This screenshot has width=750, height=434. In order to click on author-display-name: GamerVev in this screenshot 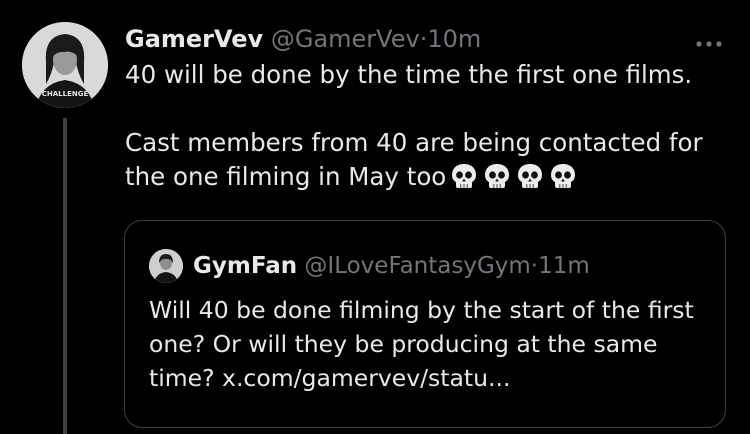, I will do `click(194, 39)`.